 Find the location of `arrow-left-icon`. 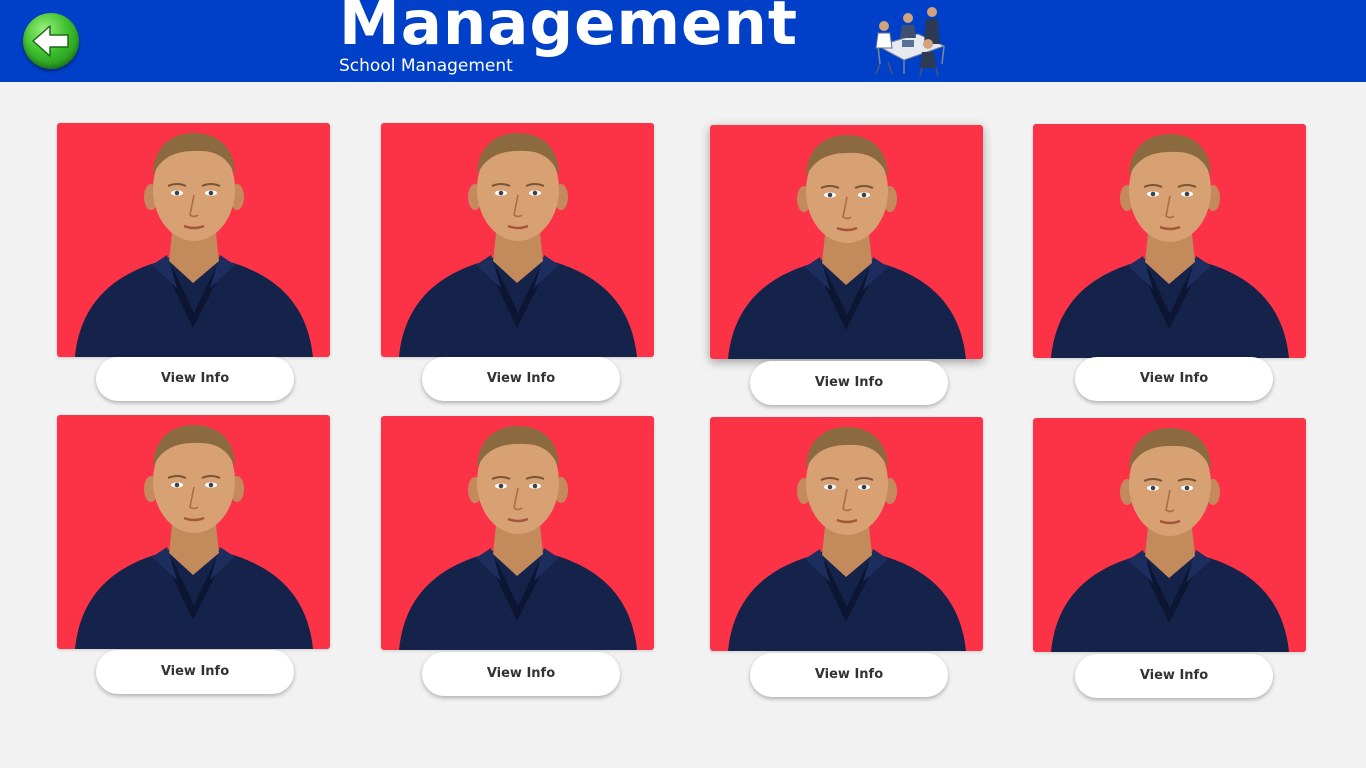

arrow-left-icon is located at coordinates (50, 41).